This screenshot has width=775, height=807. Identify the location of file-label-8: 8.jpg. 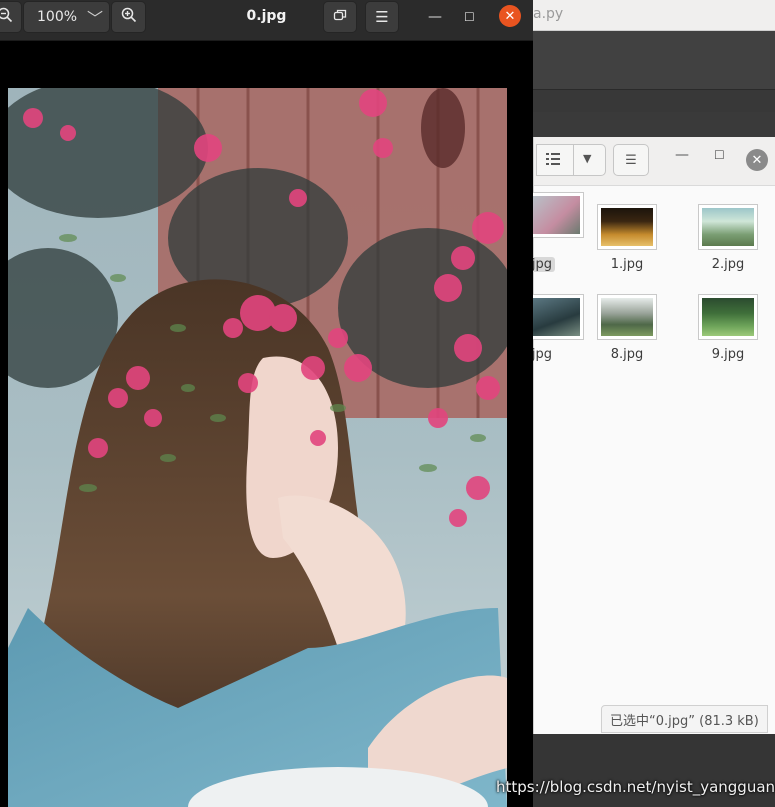
(627, 354).